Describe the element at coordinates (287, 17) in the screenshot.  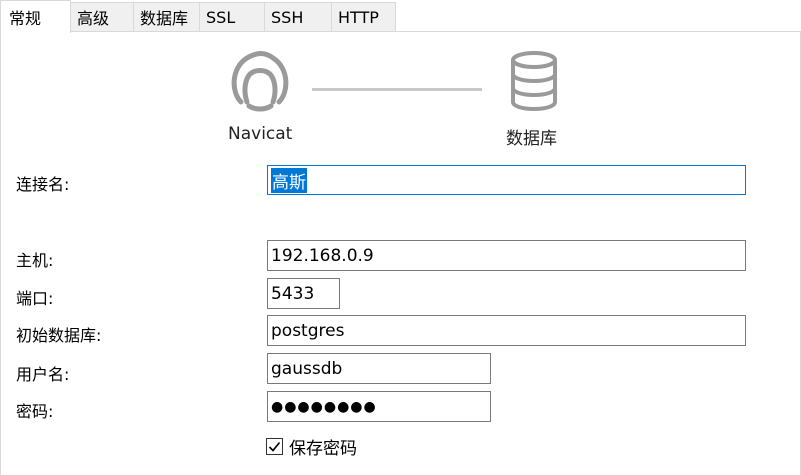
I see `tab-ssh-label: SSH` at that location.